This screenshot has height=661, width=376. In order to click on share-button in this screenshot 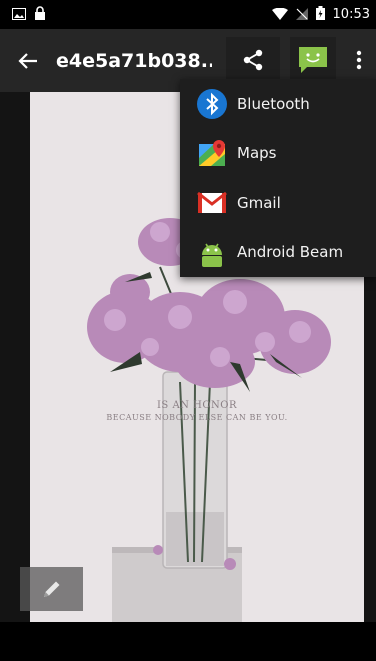, I will do `click(253, 60)`.